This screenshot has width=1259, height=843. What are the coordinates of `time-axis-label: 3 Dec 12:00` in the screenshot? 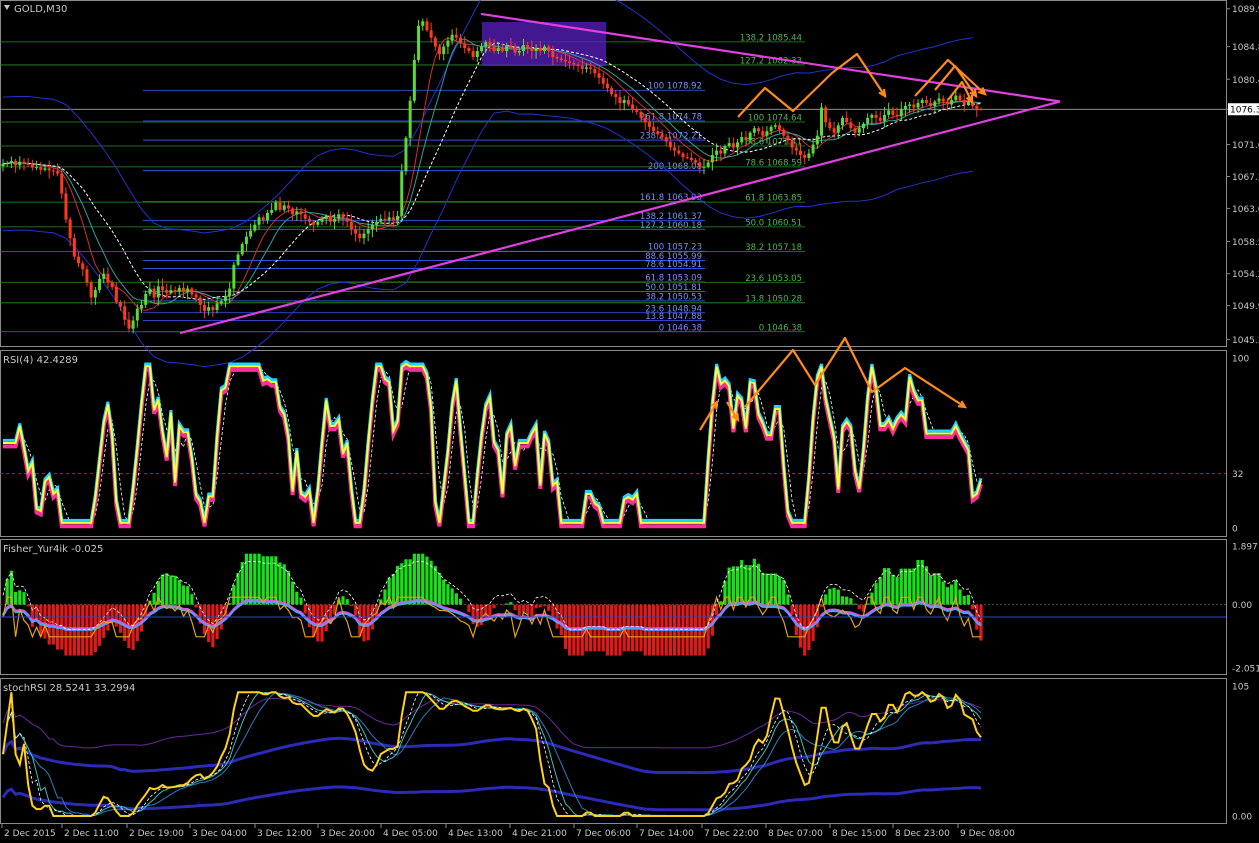 It's located at (284, 834).